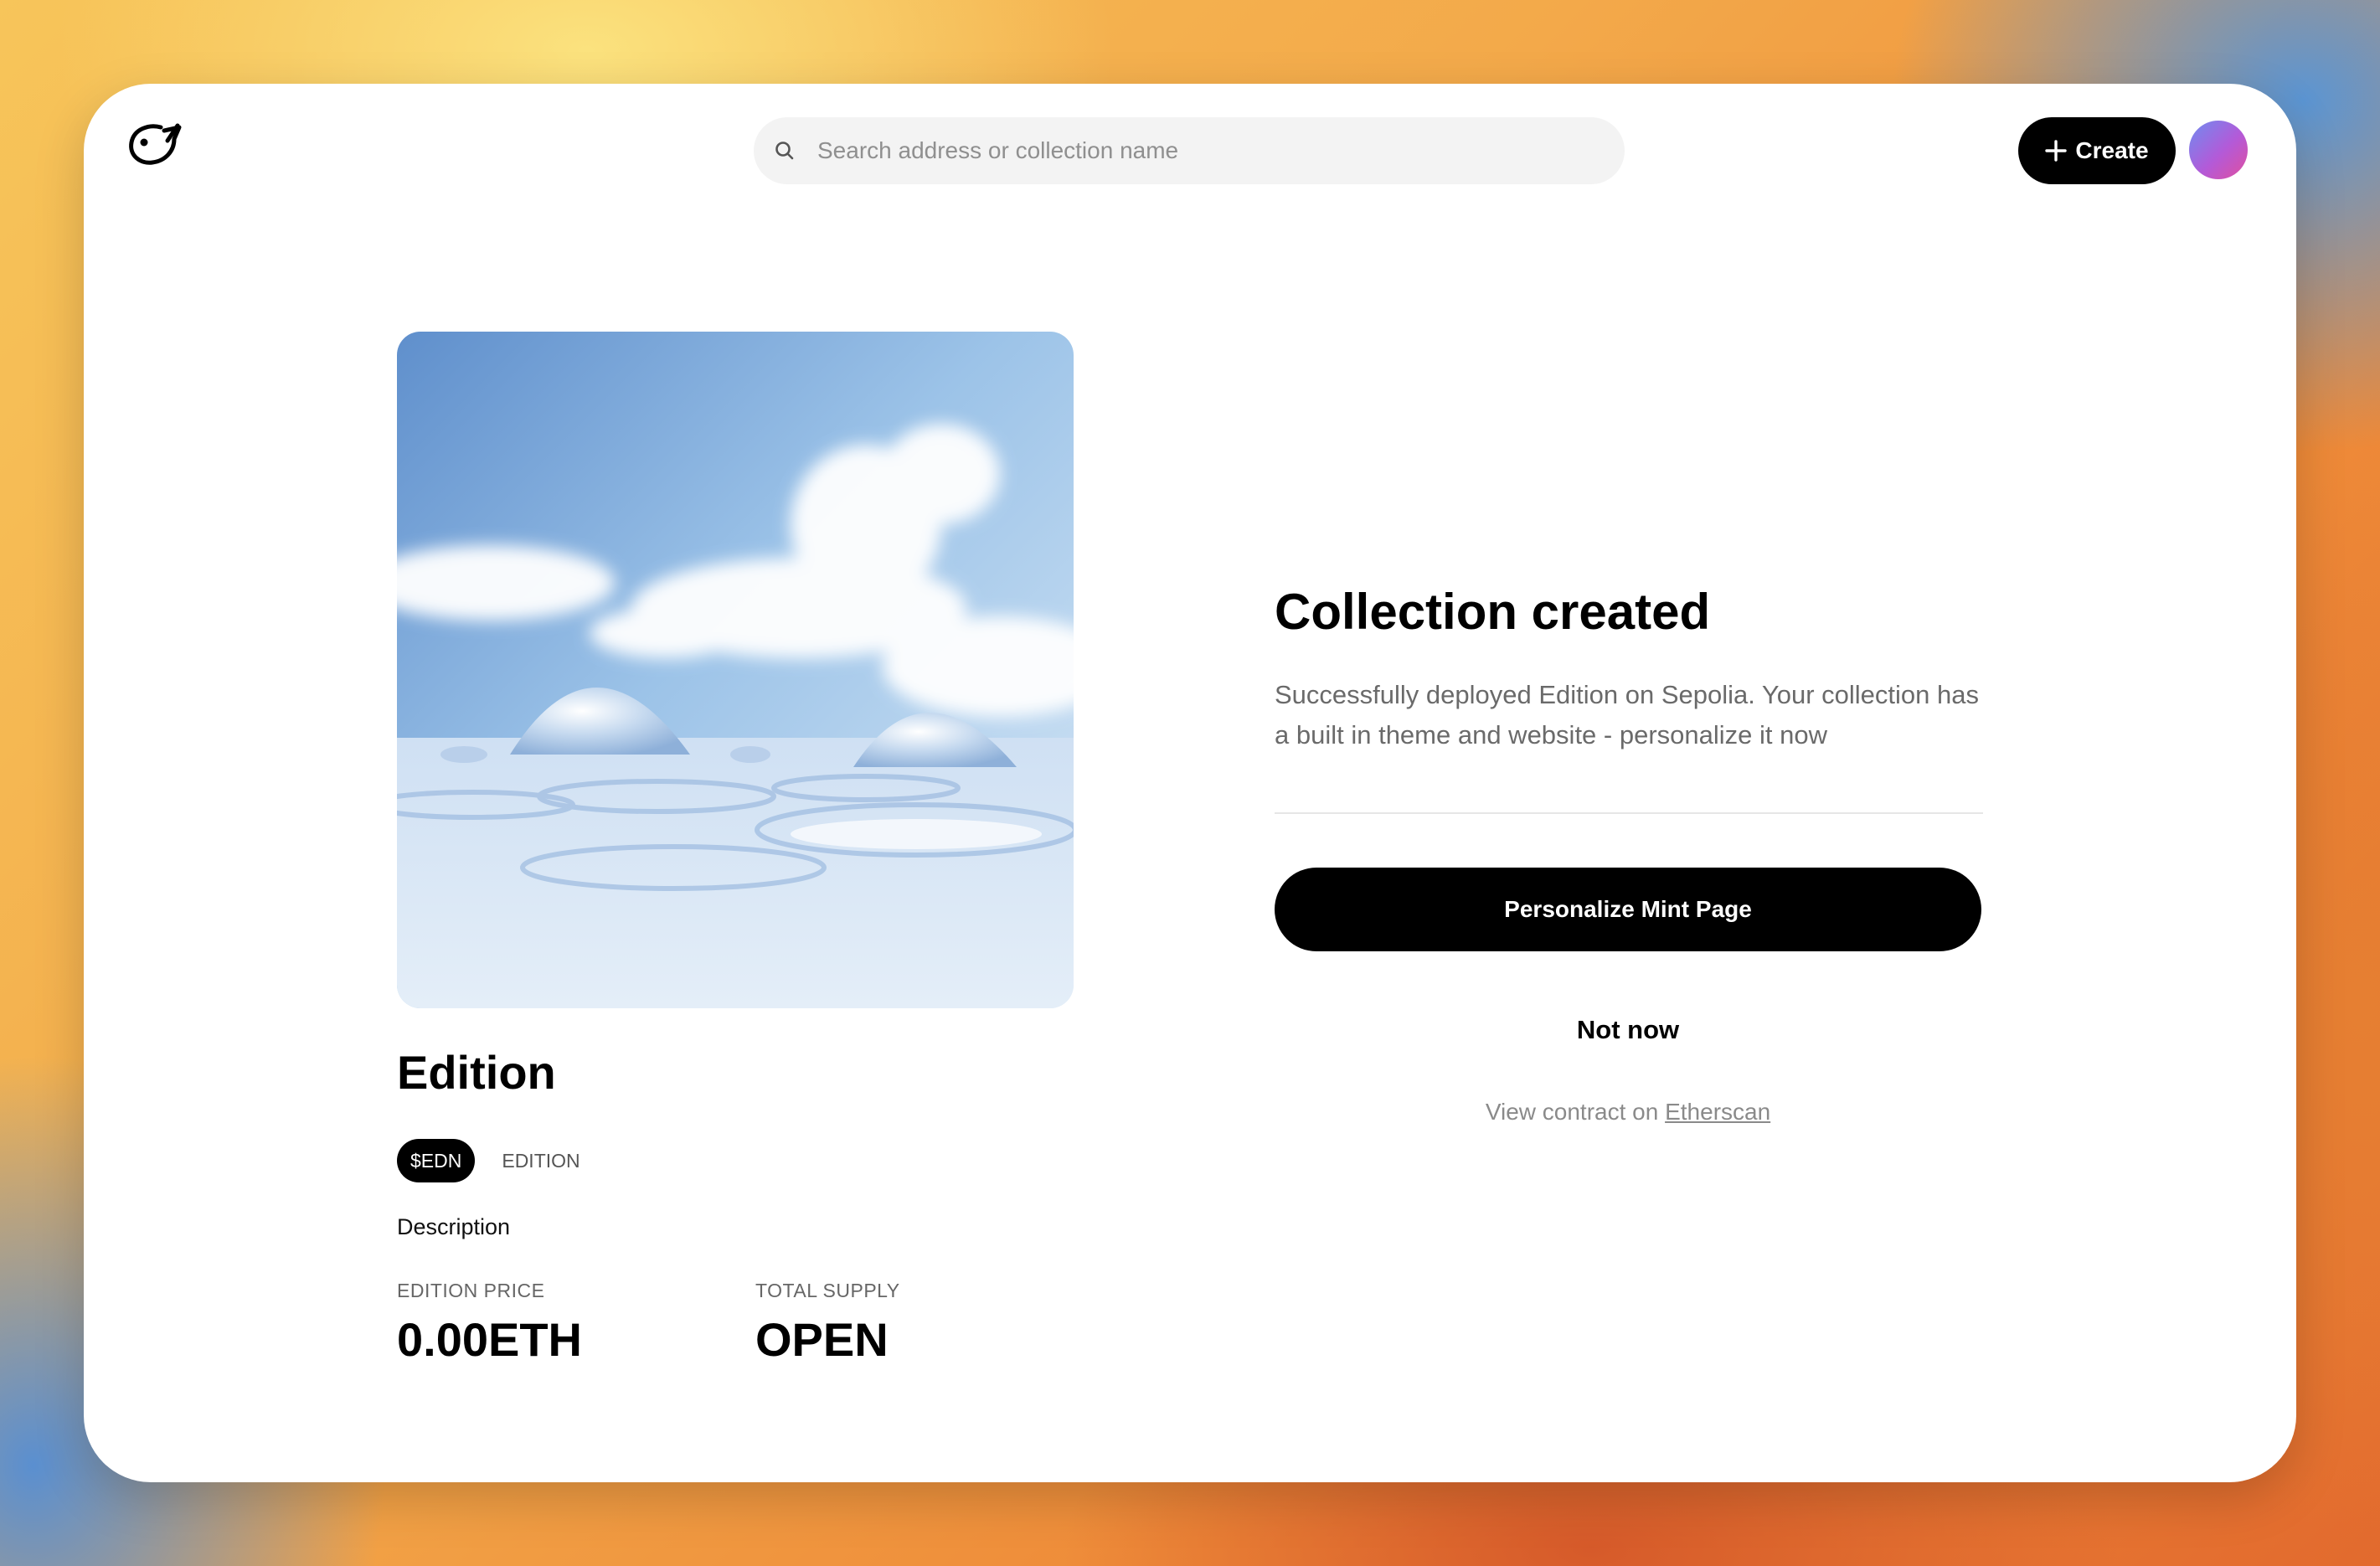 The height and width of the screenshot is (1566, 2380). What do you see at coordinates (2056, 151) in the screenshot?
I see `plus-icon` at bounding box center [2056, 151].